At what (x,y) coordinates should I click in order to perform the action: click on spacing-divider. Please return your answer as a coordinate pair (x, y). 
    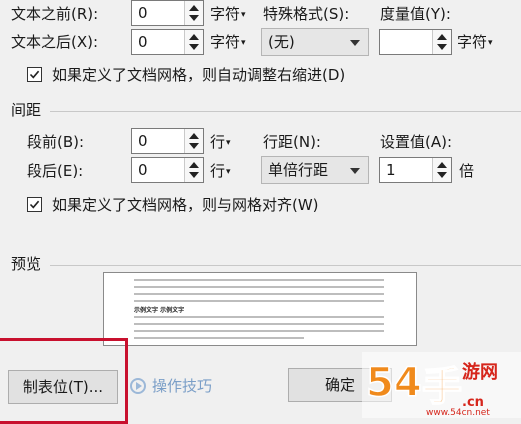
    Looking at the image, I should click on (285, 111).